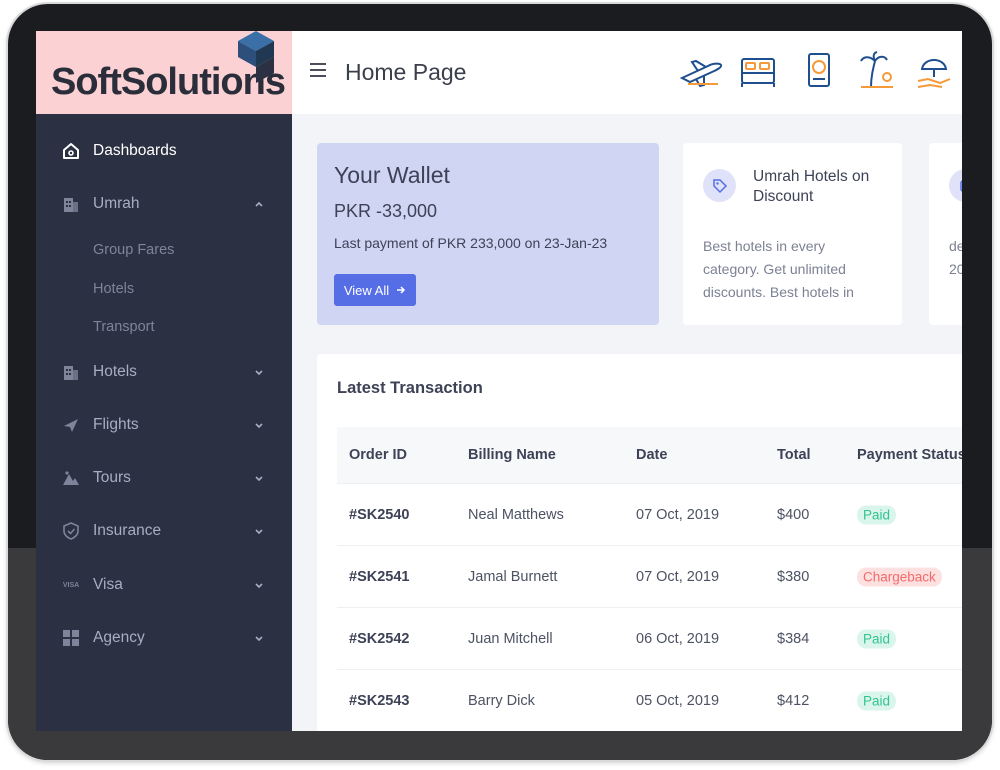  What do you see at coordinates (909, 455) in the screenshot?
I see `column-header: Payment Status` at bounding box center [909, 455].